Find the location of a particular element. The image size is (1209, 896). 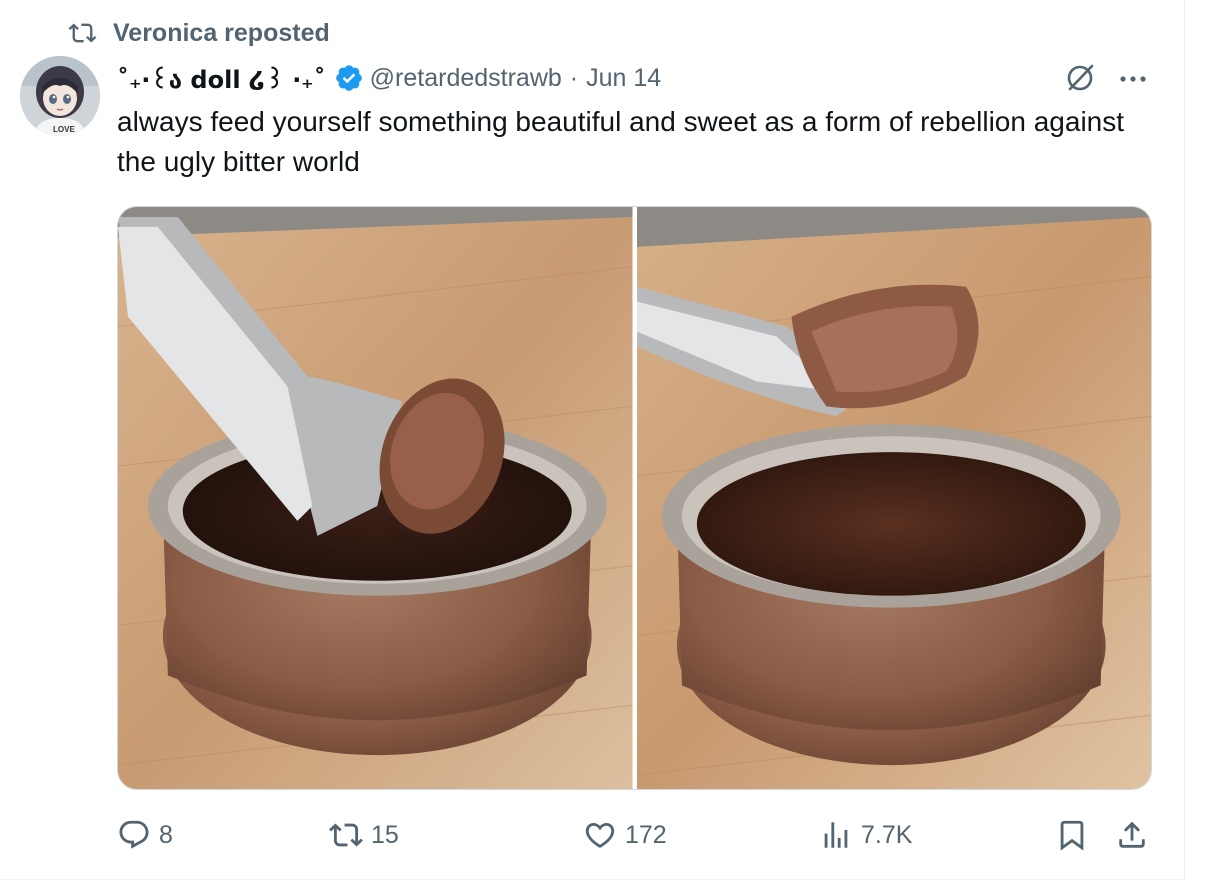

heart-icon is located at coordinates (600, 835).